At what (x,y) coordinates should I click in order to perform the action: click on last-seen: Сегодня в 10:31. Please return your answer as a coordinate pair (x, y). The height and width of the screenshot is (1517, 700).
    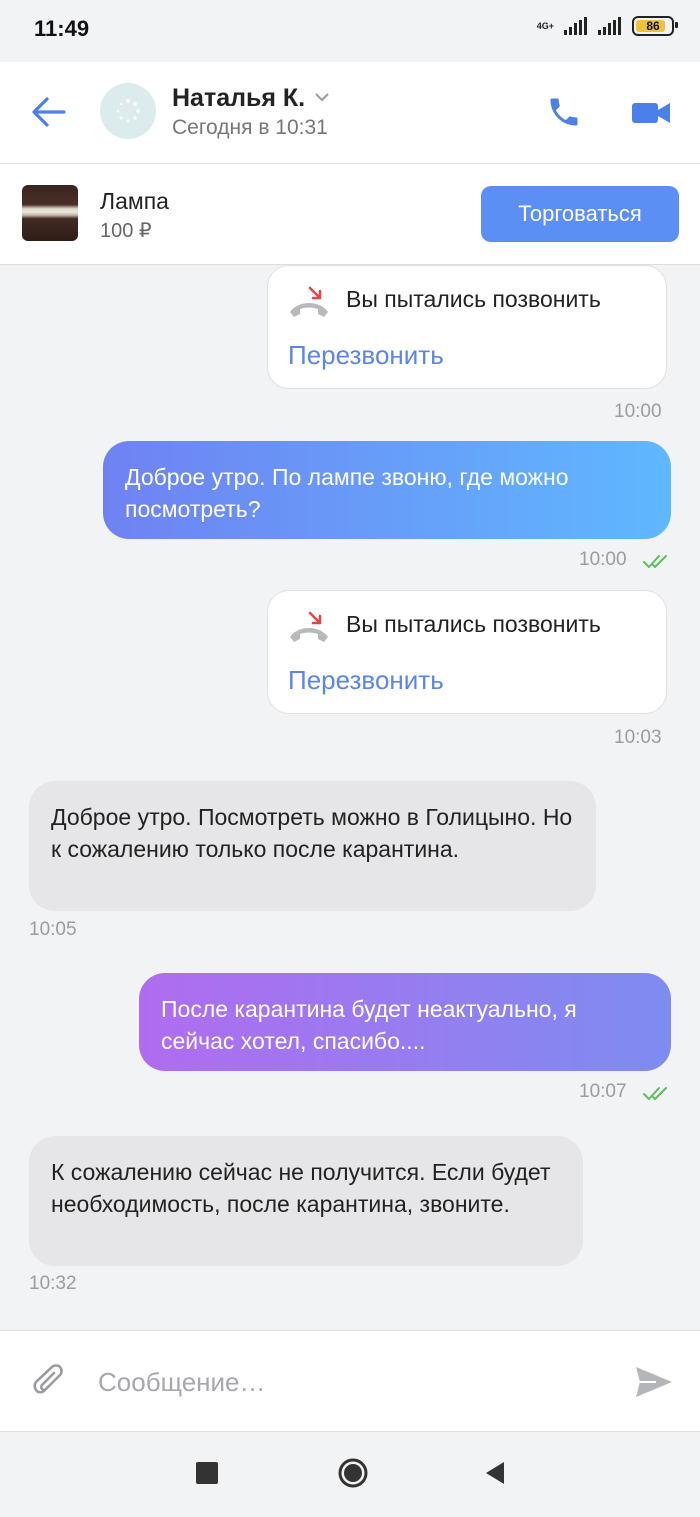
    Looking at the image, I should click on (250, 127).